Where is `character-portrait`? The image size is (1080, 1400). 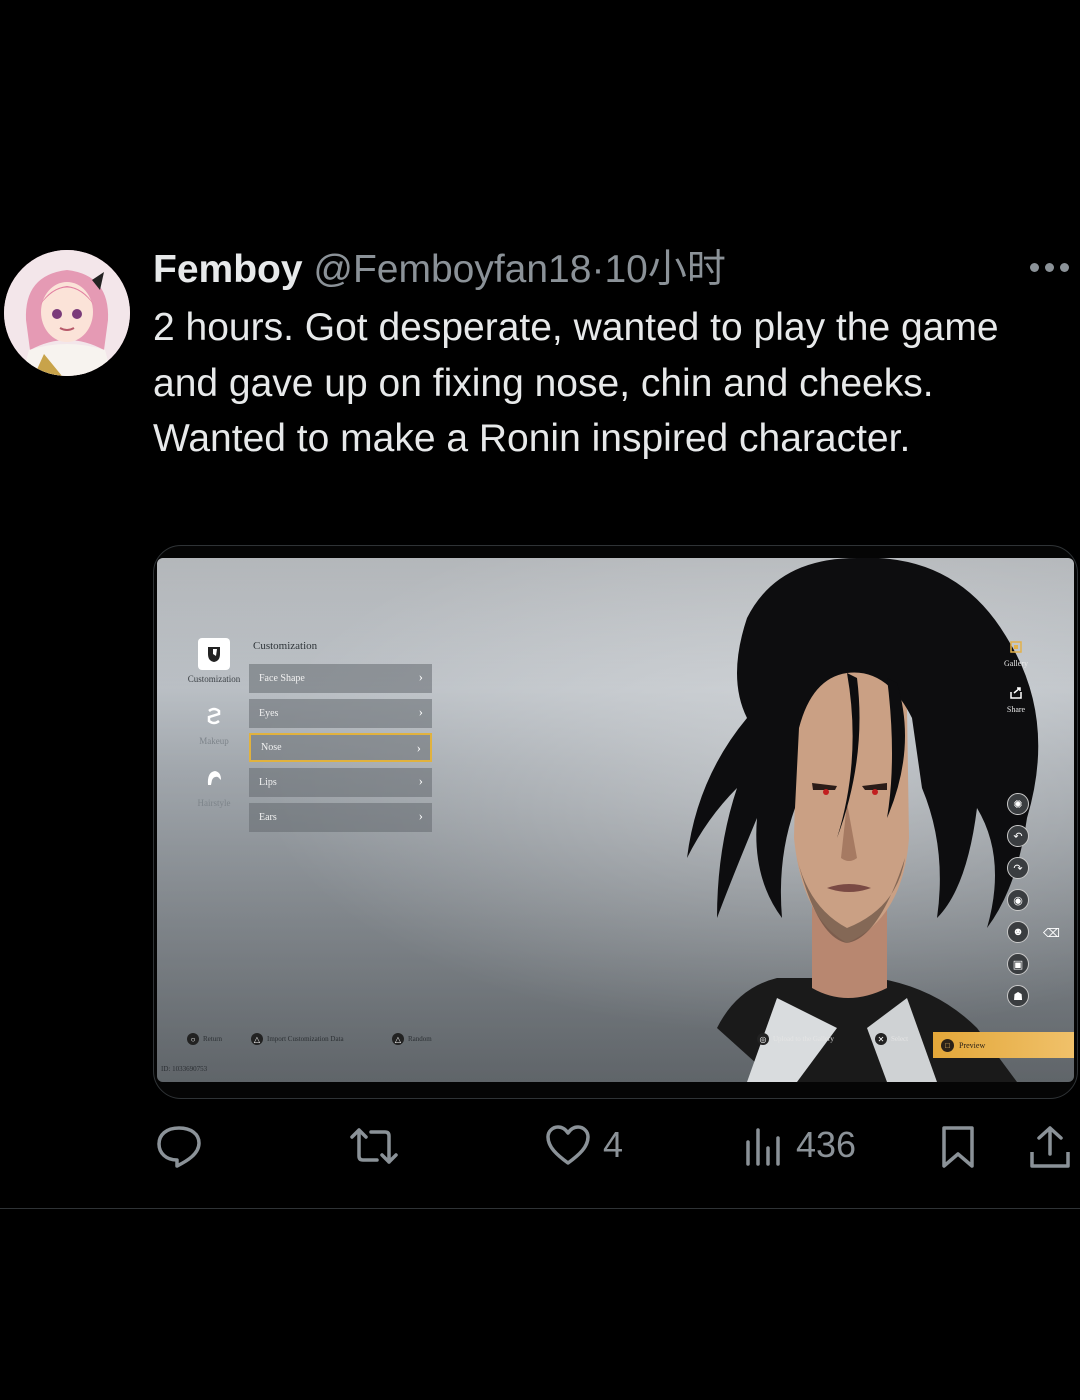 character-portrait is located at coordinates (863, 820).